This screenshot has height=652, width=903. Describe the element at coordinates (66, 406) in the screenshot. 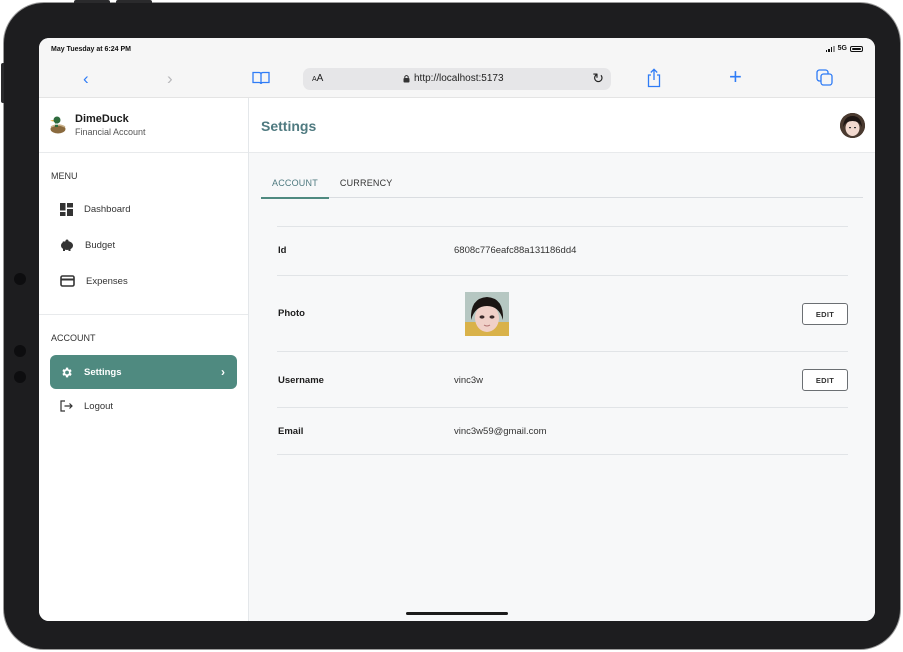

I see `logout-icon` at that location.